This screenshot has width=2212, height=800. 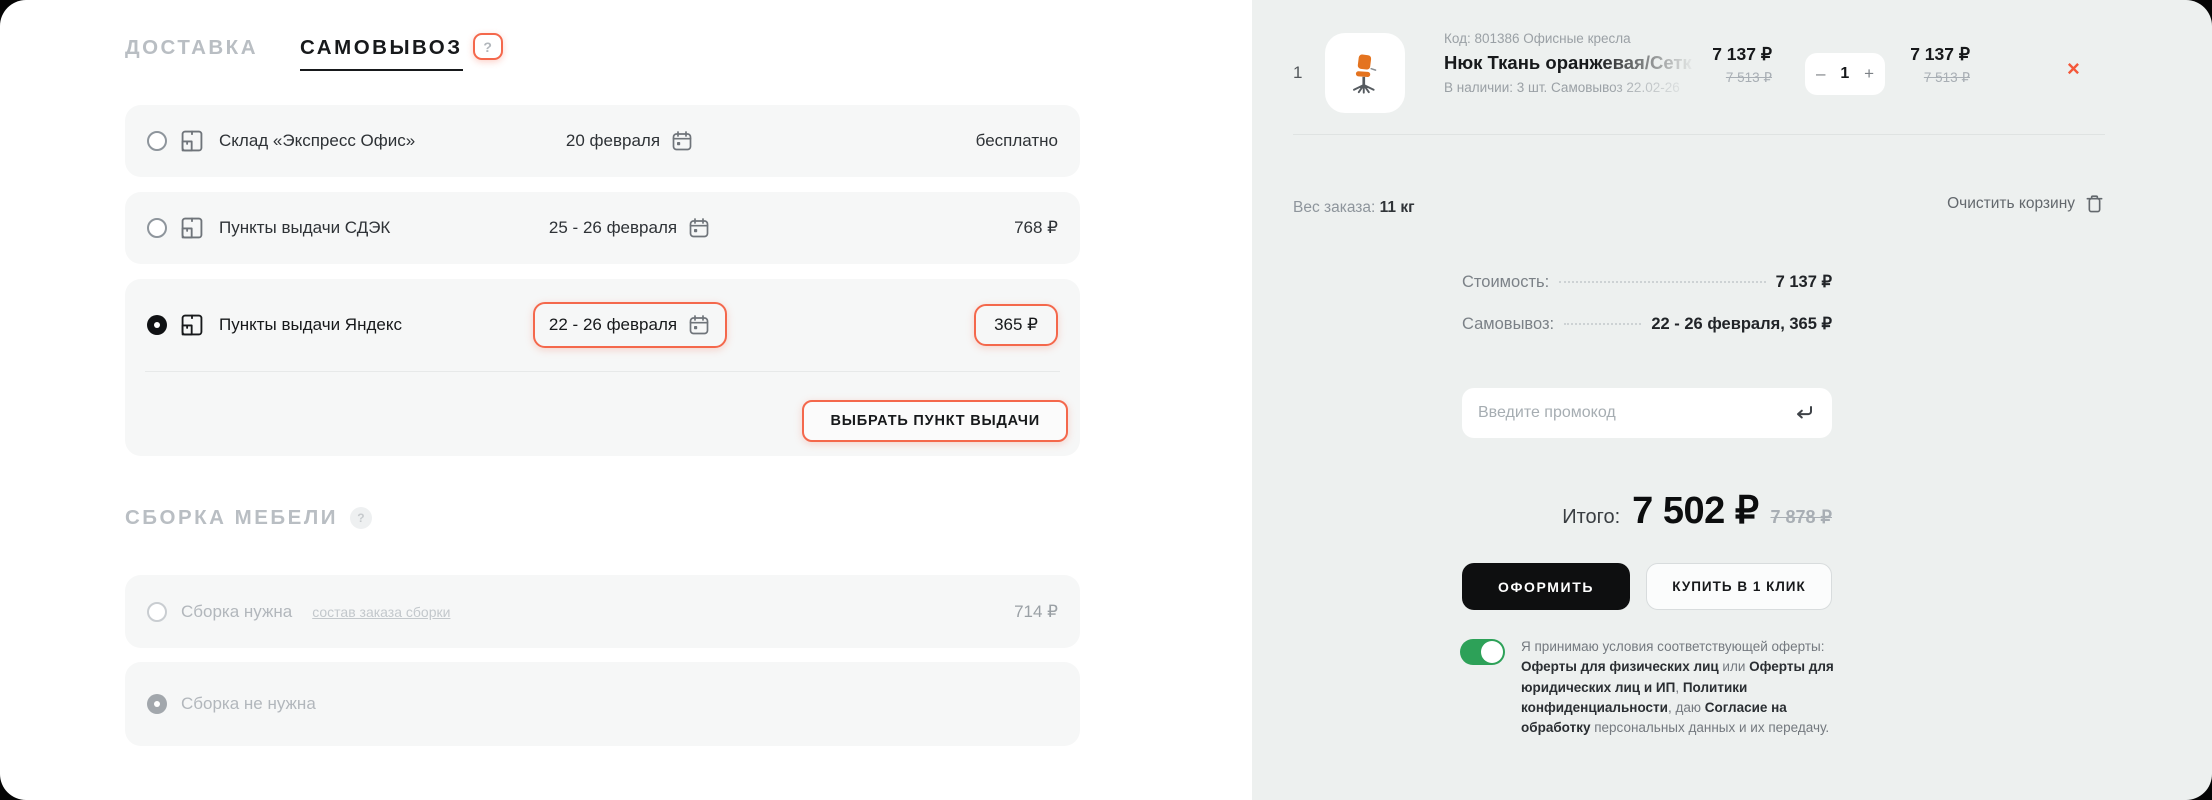 I want to click on assembly-option-row: Сборка не нужна, so click(x=602, y=704).